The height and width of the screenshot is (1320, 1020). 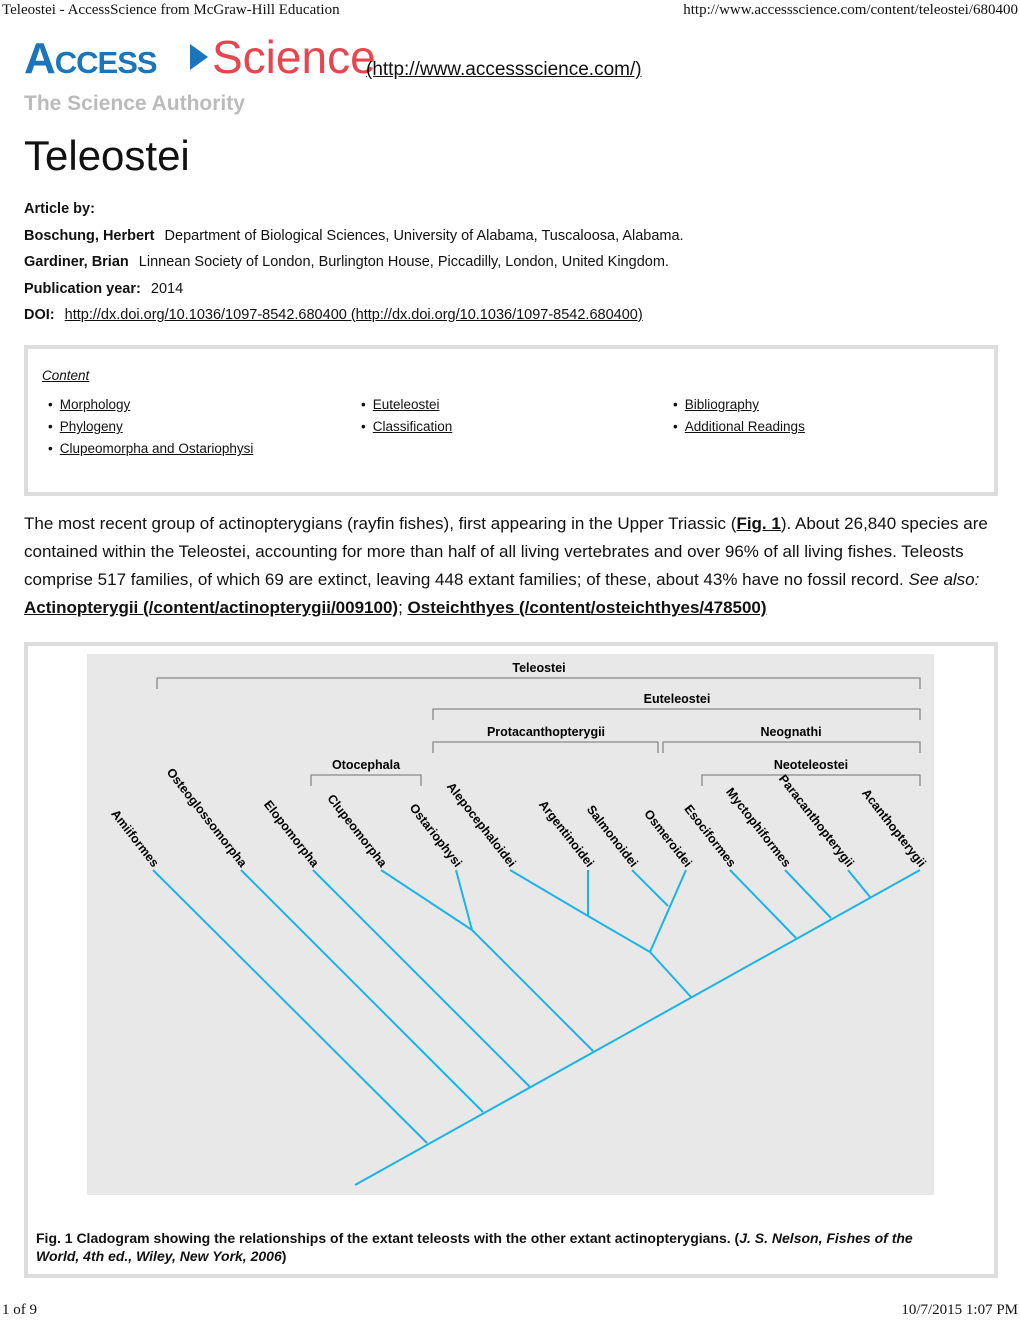 What do you see at coordinates (19, 1310) in the screenshot?
I see `page-number: 1 of 9` at bounding box center [19, 1310].